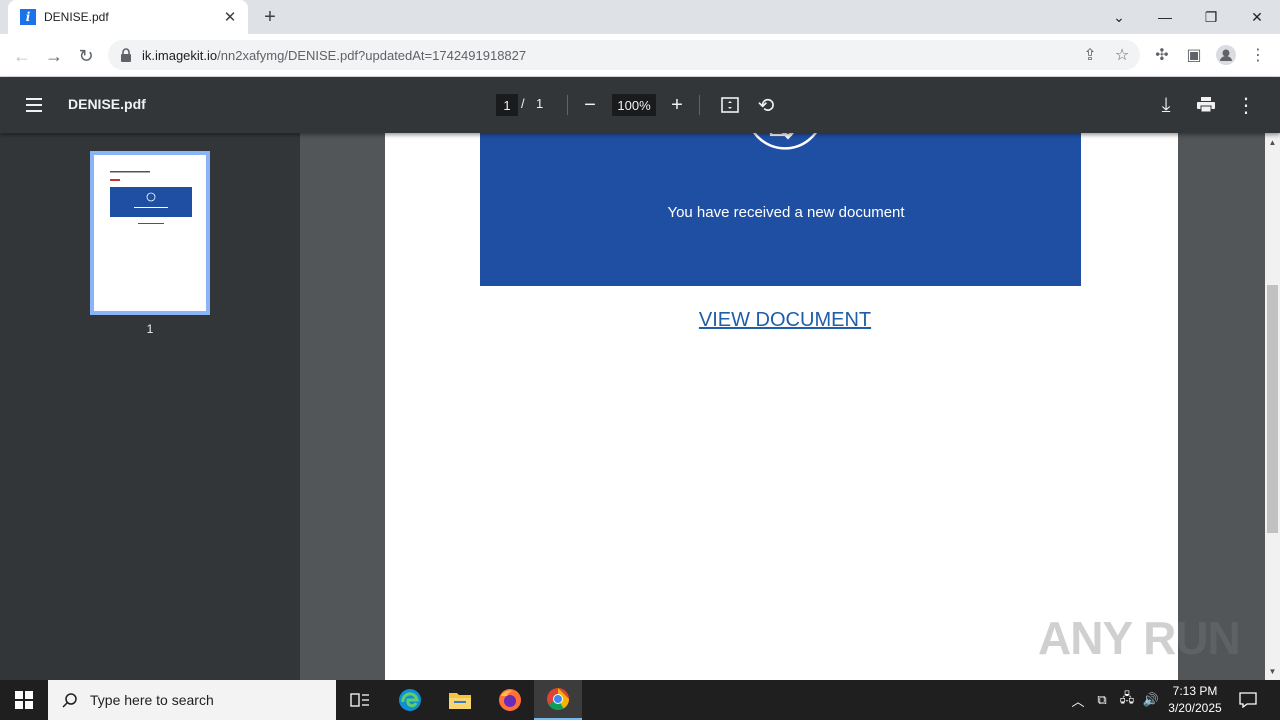 Image resolution: width=1280 pixels, height=720 pixels. I want to click on total-pages: 1, so click(540, 103).